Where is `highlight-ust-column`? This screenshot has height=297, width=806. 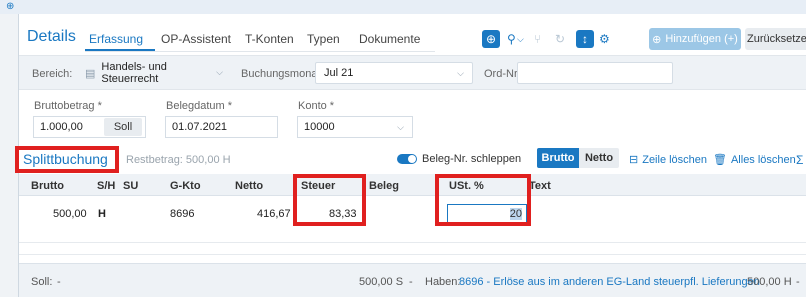
highlight-ust-column is located at coordinates (483, 200).